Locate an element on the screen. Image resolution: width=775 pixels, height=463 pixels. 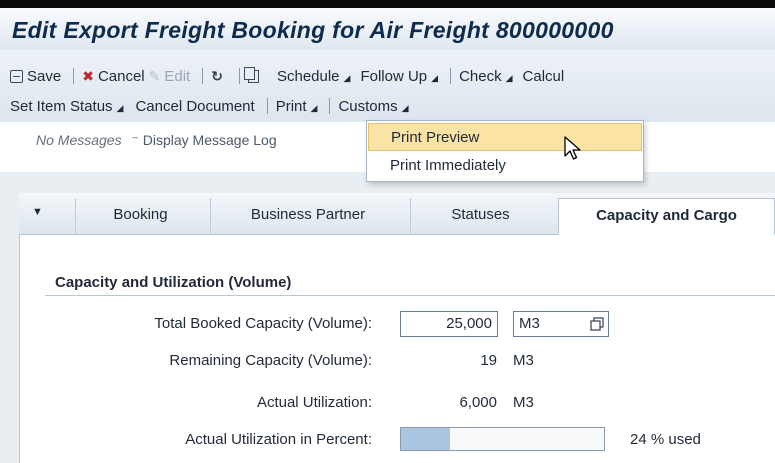
tab-capacity-and-cargo: Capacity and Cargo is located at coordinates (666, 216).